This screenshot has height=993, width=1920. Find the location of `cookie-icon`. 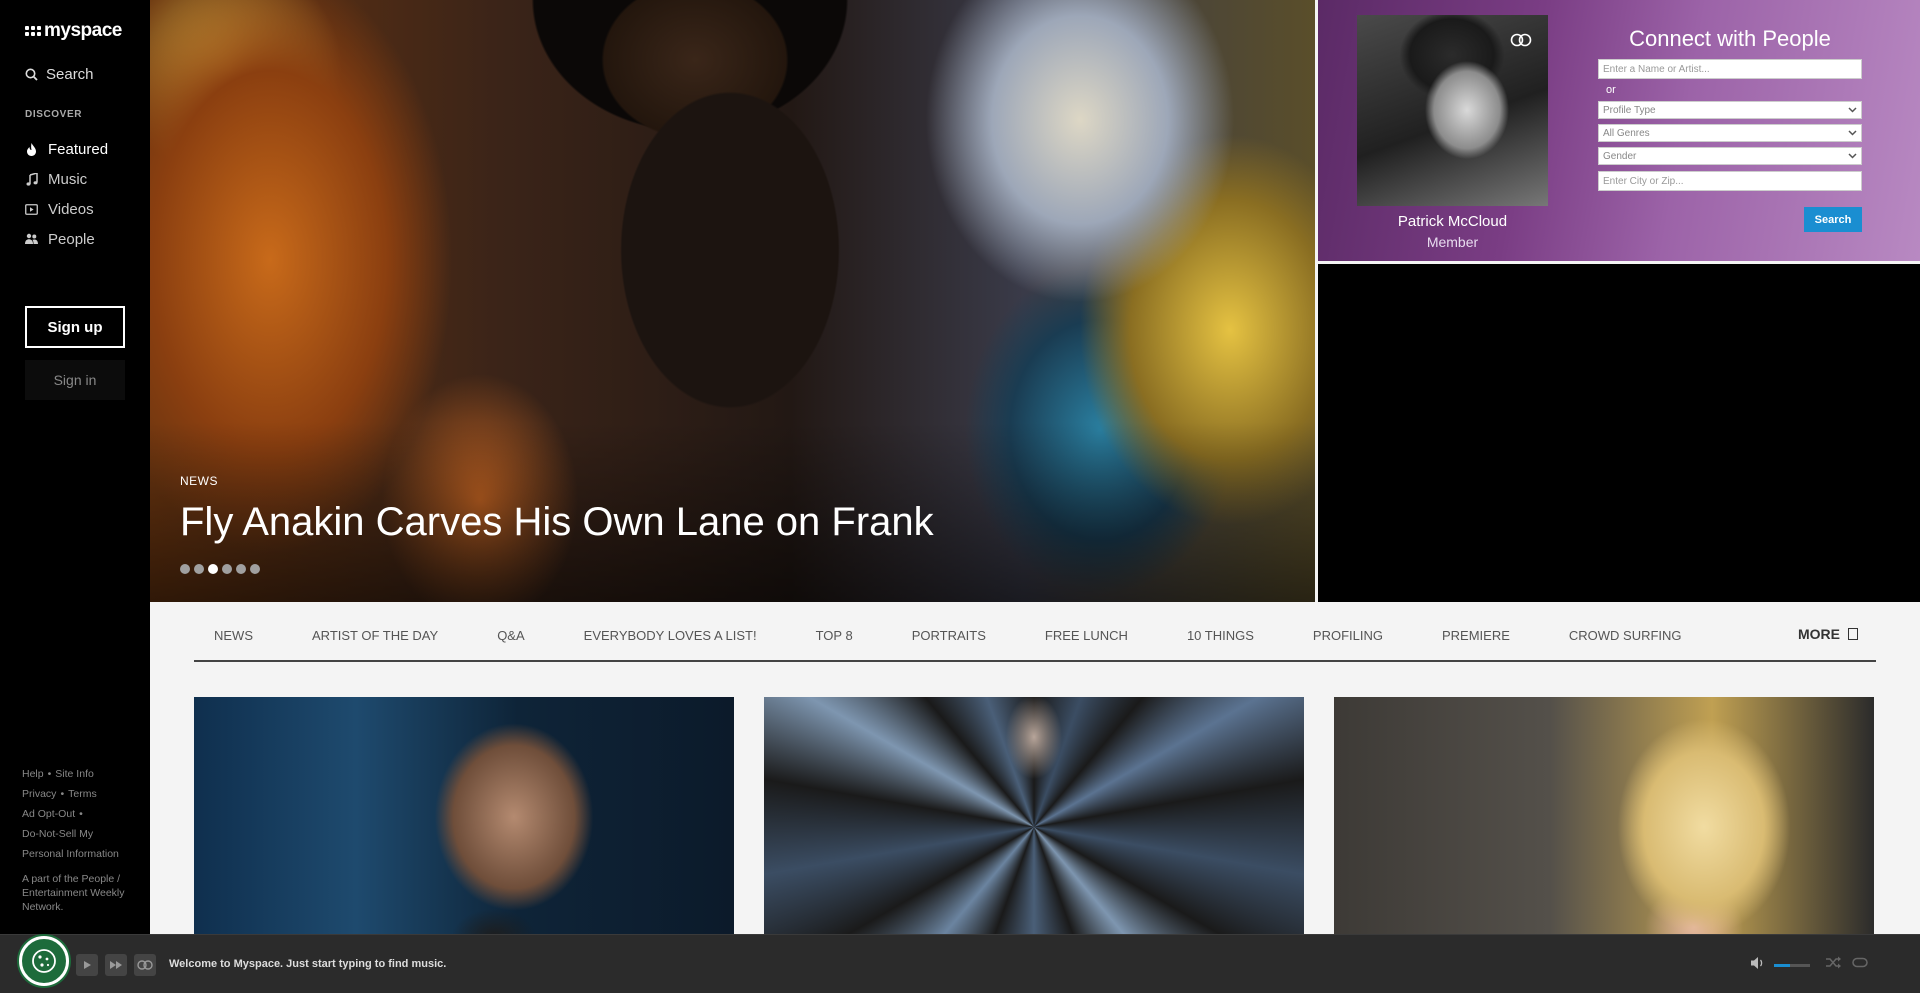

cookie-icon is located at coordinates (44, 961).